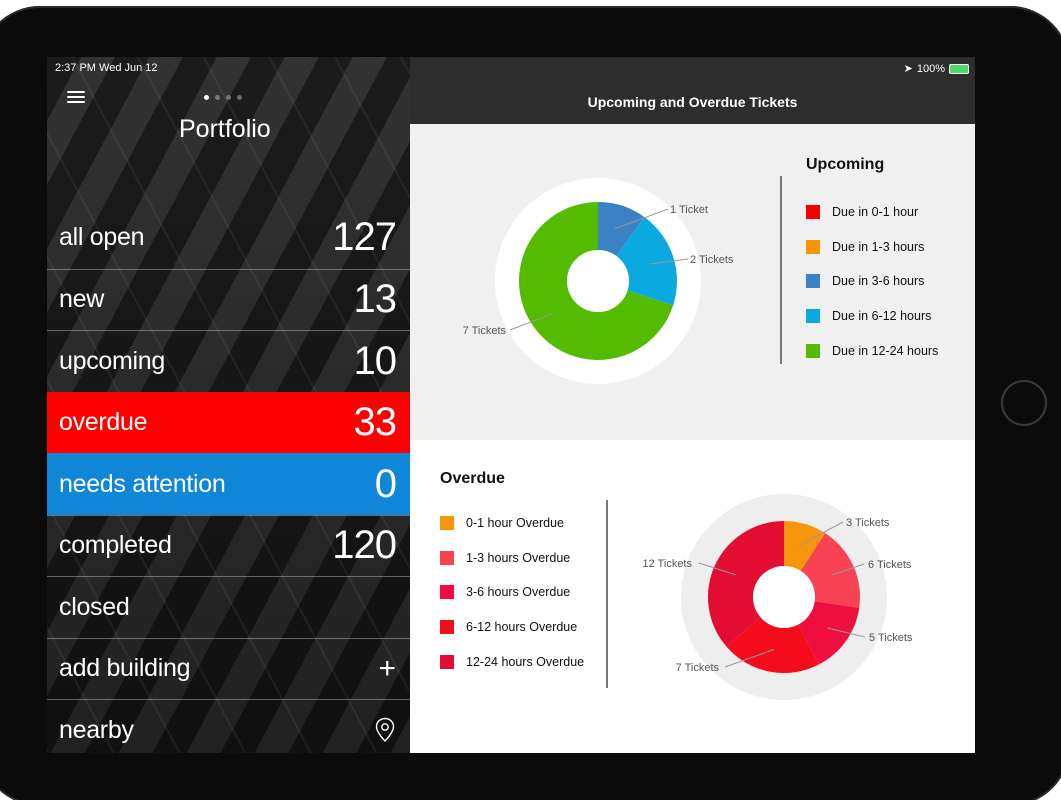 This screenshot has height=800, width=1061. I want to click on battery-percent: 100%, so click(930, 68).